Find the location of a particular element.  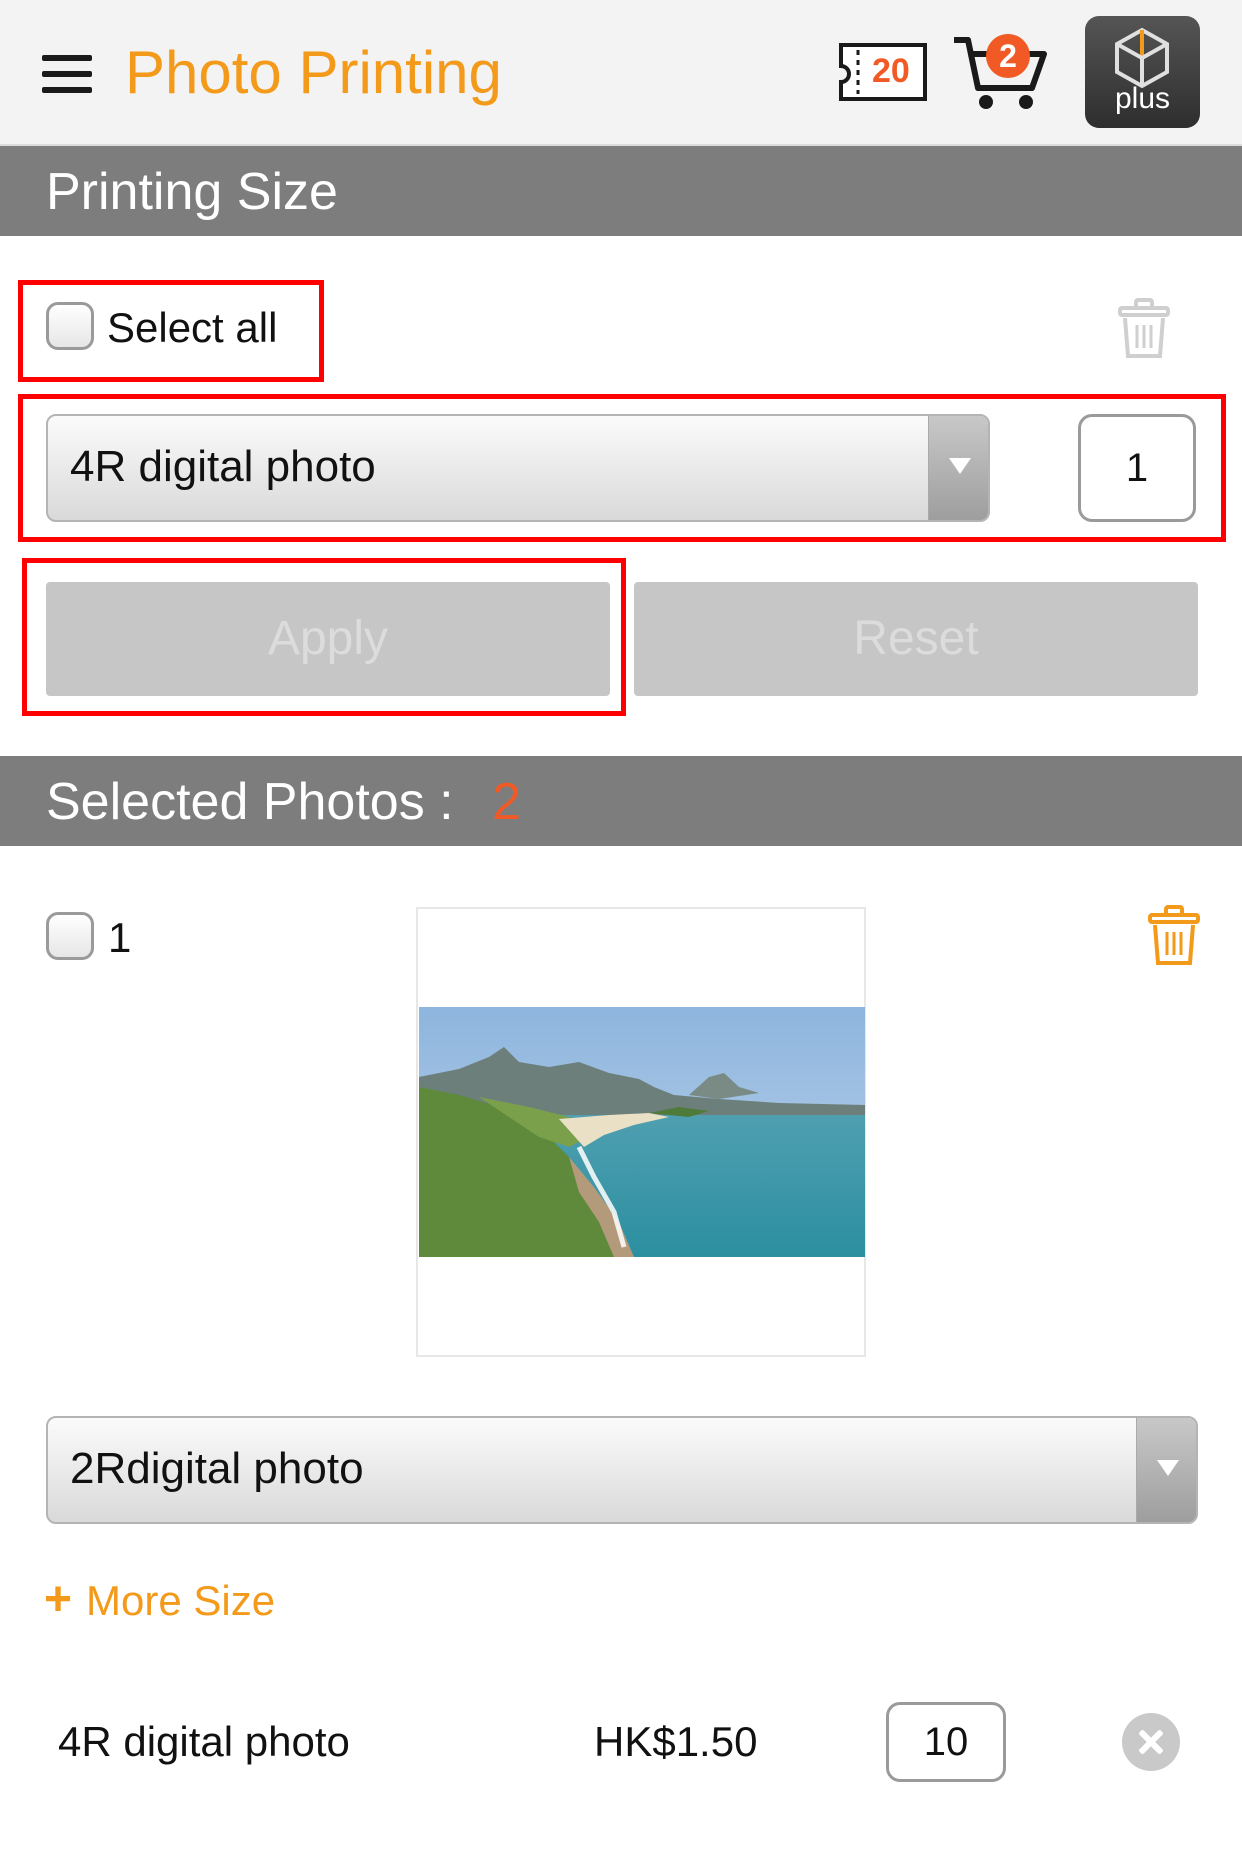

size-dropdown-value: 4R digital photo is located at coordinates (223, 466).